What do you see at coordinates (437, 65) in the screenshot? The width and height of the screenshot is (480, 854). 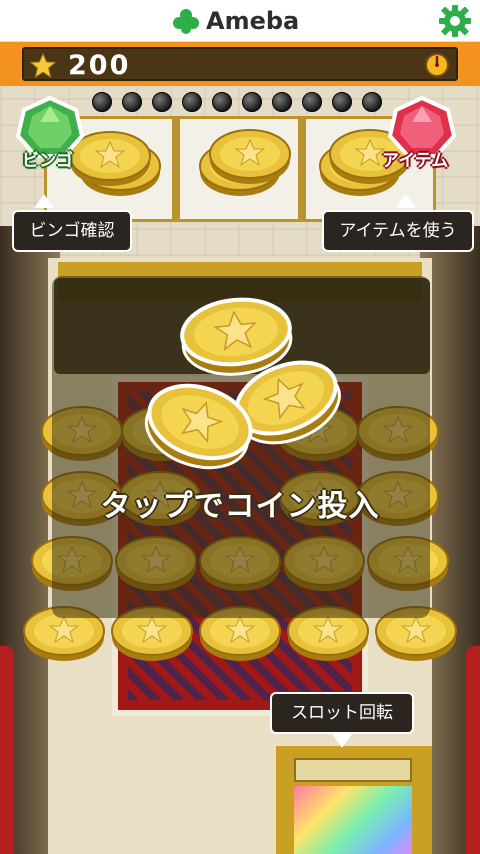 I see `timer-icon` at bounding box center [437, 65].